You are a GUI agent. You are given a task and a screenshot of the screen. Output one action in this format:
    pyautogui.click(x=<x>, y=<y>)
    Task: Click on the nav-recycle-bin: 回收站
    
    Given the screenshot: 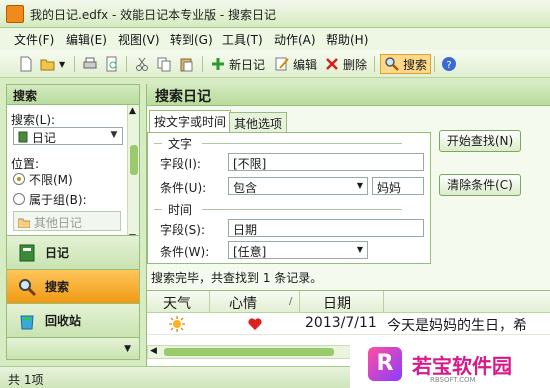 What is the action you would take?
    pyautogui.click(x=73, y=320)
    